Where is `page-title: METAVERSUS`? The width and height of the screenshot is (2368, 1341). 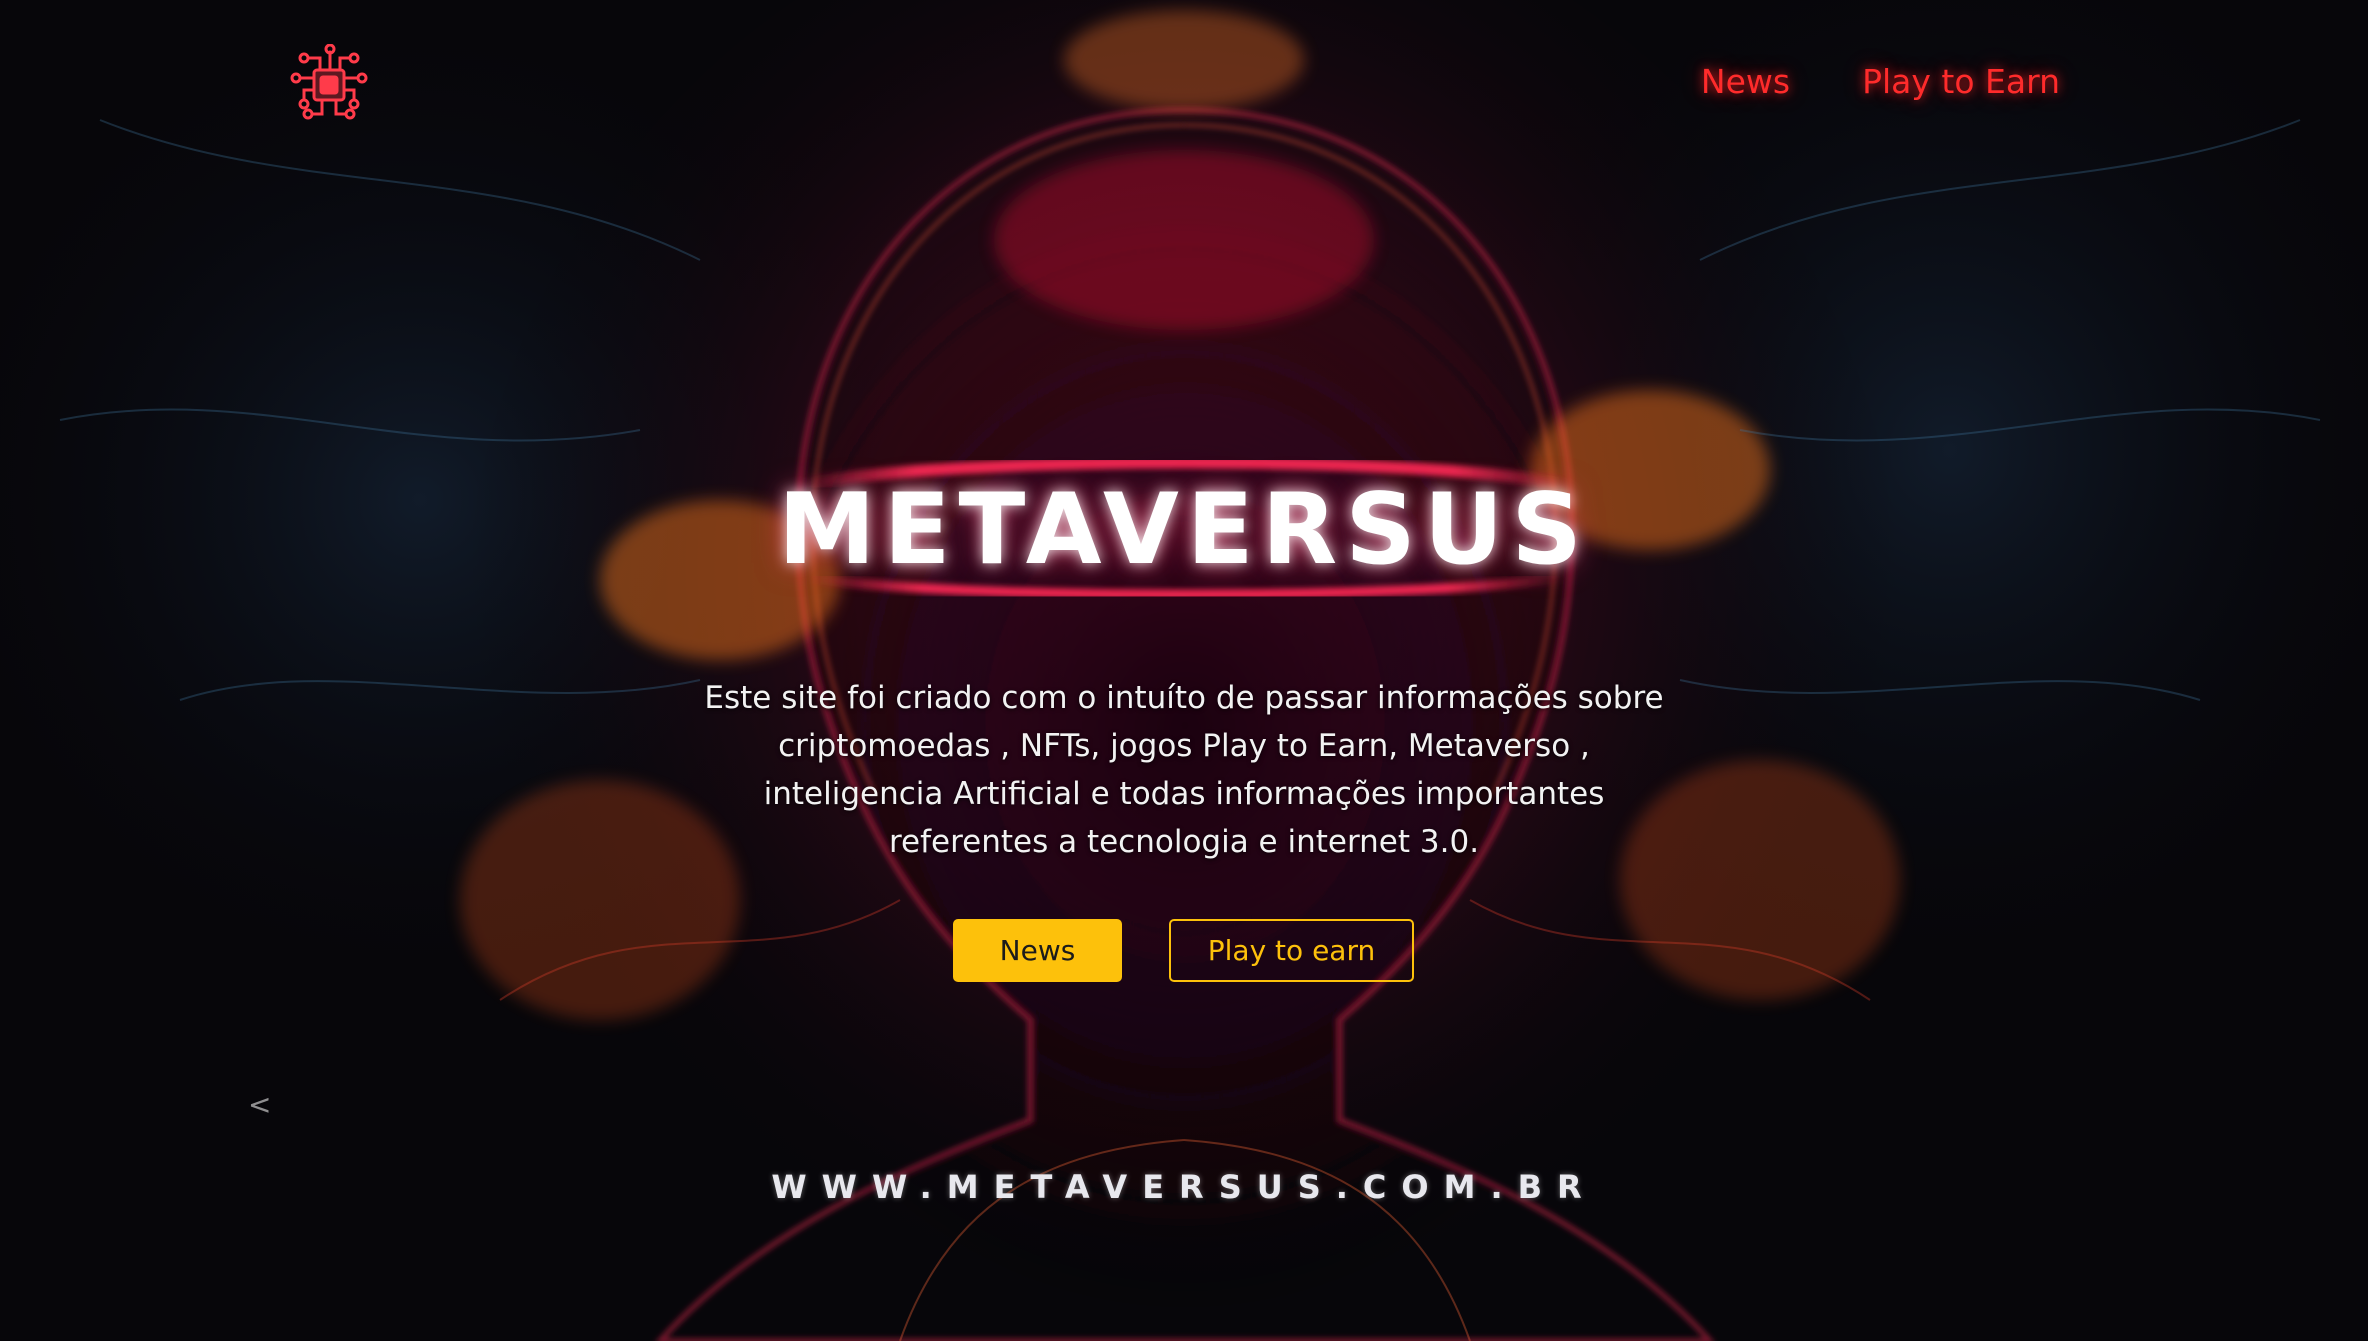
page-title: METAVERSUS is located at coordinates (1184, 530).